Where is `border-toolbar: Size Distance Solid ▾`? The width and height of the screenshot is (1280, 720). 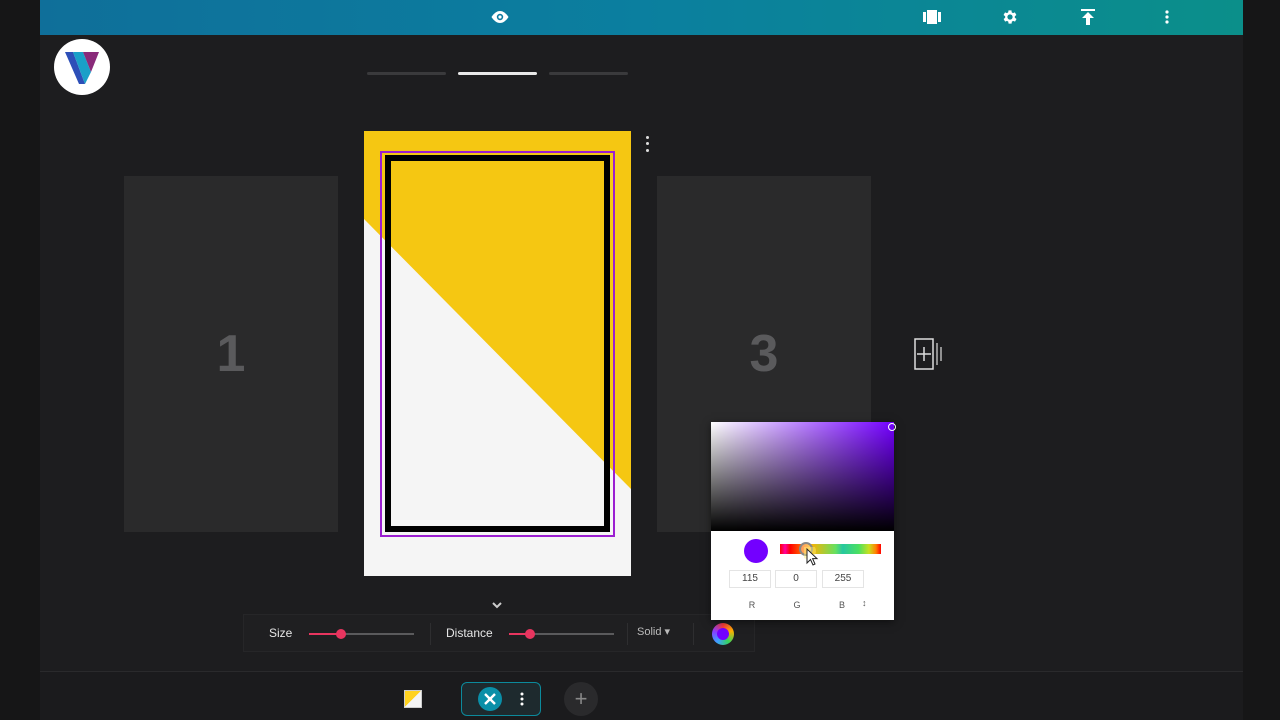
border-toolbar: Size Distance Solid ▾ is located at coordinates (499, 633).